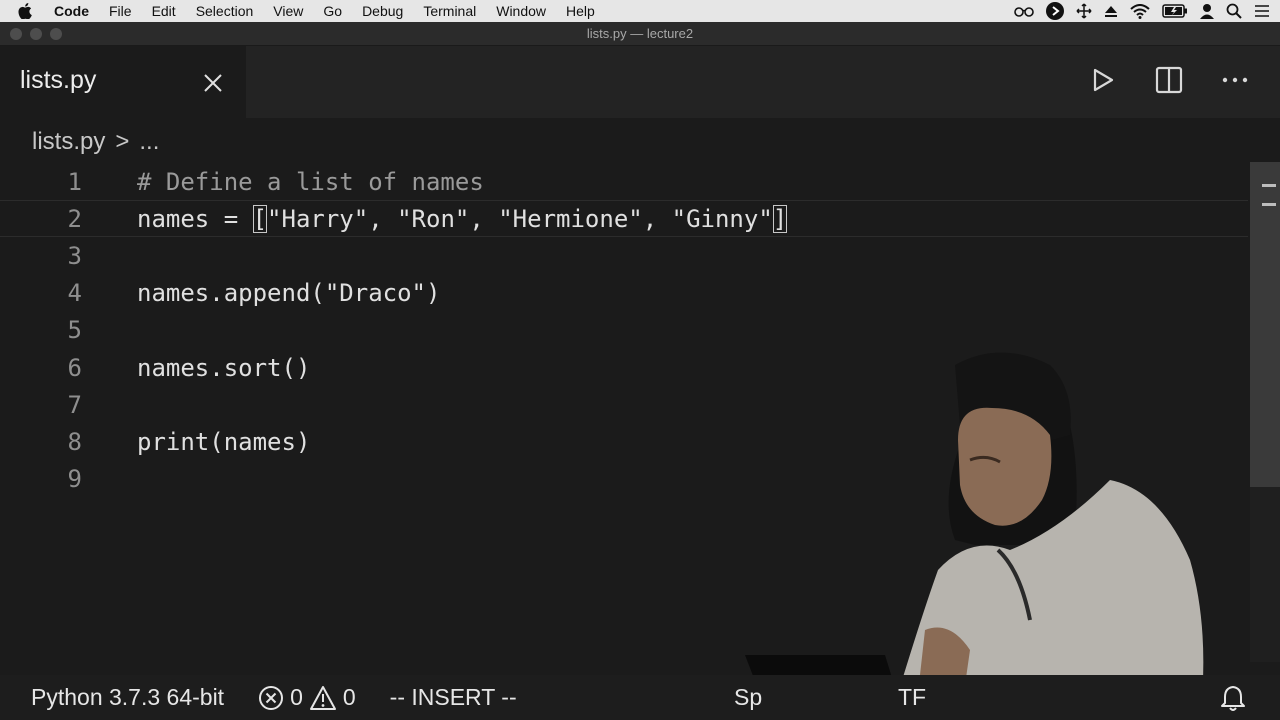  I want to click on menu-app-code: Code, so click(71, 11).